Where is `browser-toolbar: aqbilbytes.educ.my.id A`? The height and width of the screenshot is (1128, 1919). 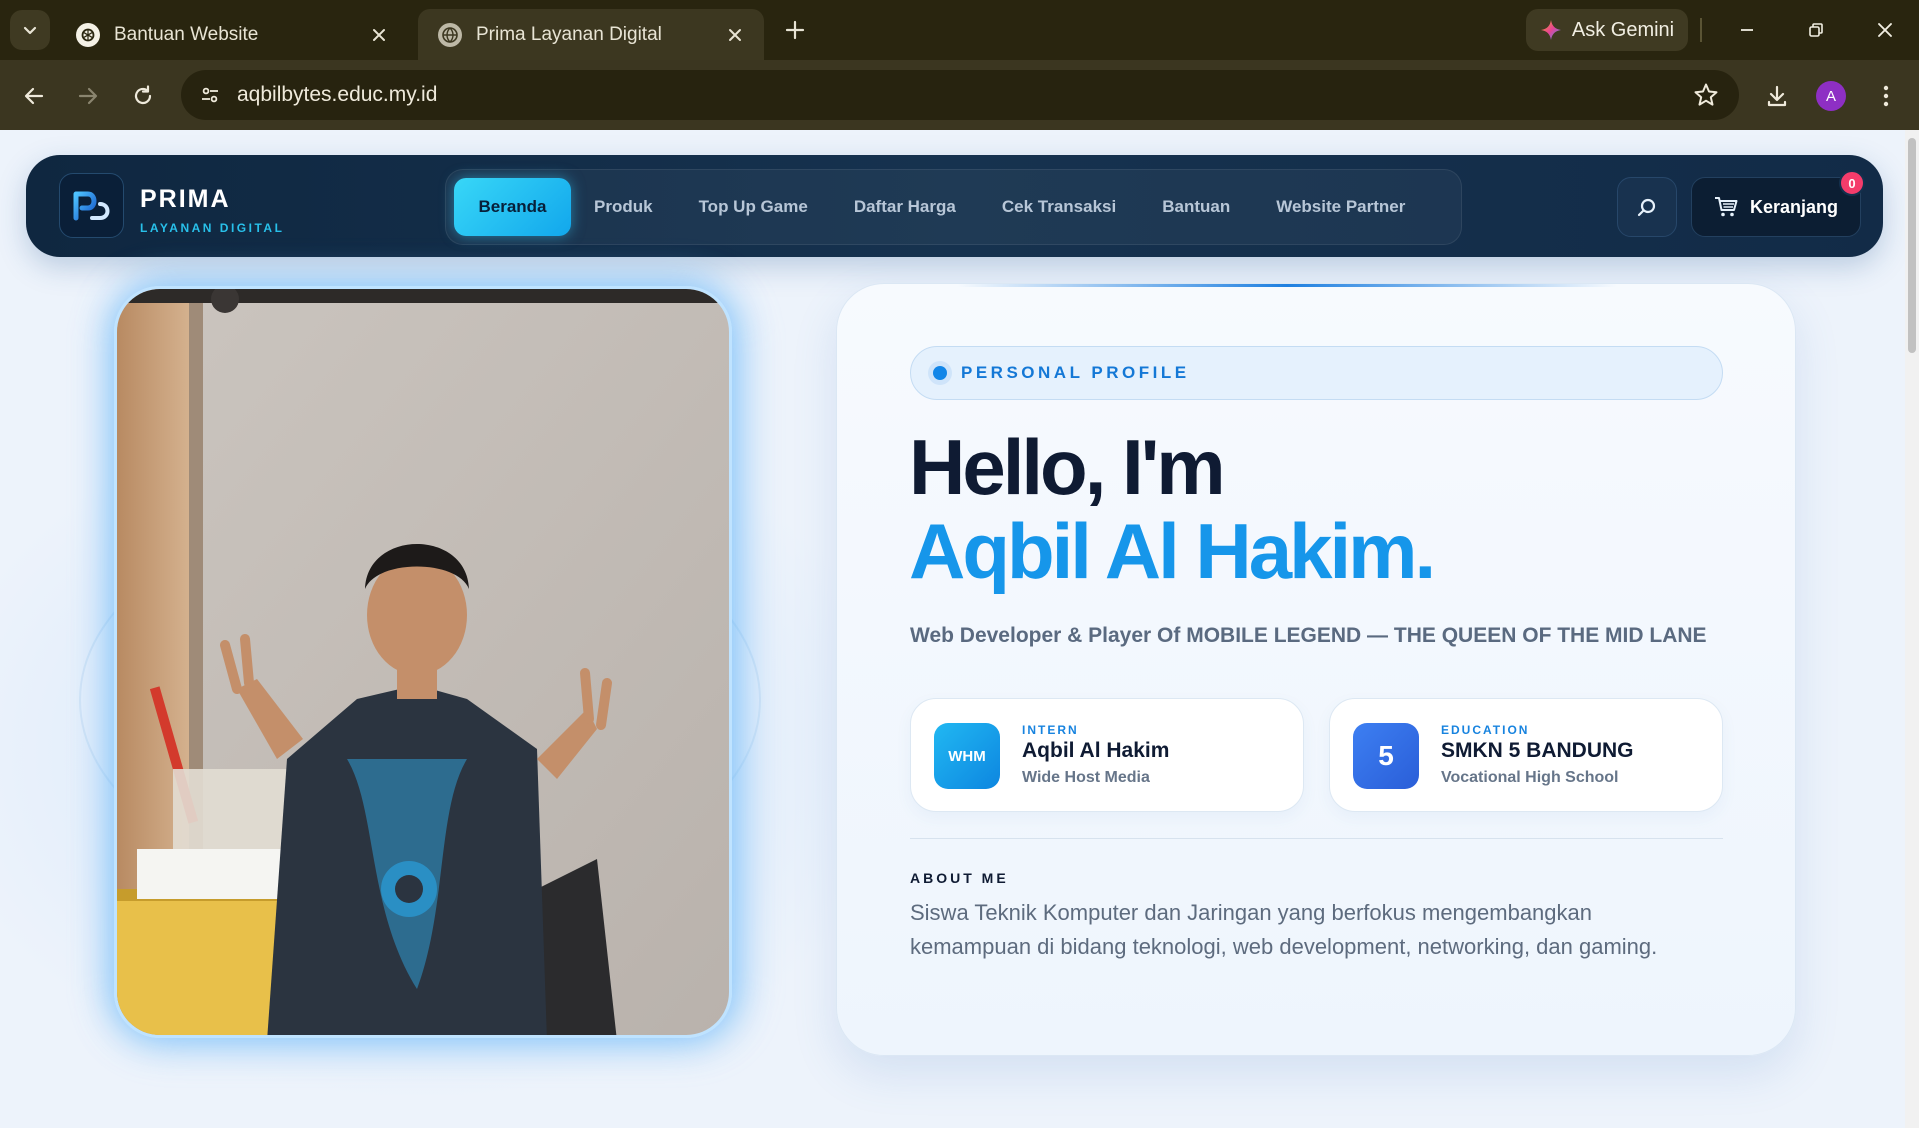 browser-toolbar: aqbilbytes.educ.my.id A is located at coordinates (959, 95).